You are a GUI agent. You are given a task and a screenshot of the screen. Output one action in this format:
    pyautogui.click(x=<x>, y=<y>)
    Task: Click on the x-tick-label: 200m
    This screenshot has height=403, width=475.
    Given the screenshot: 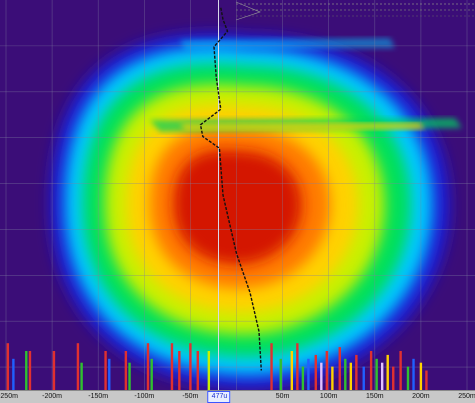 What is the action you would take?
    pyautogui.click(x=421, y=396)
    